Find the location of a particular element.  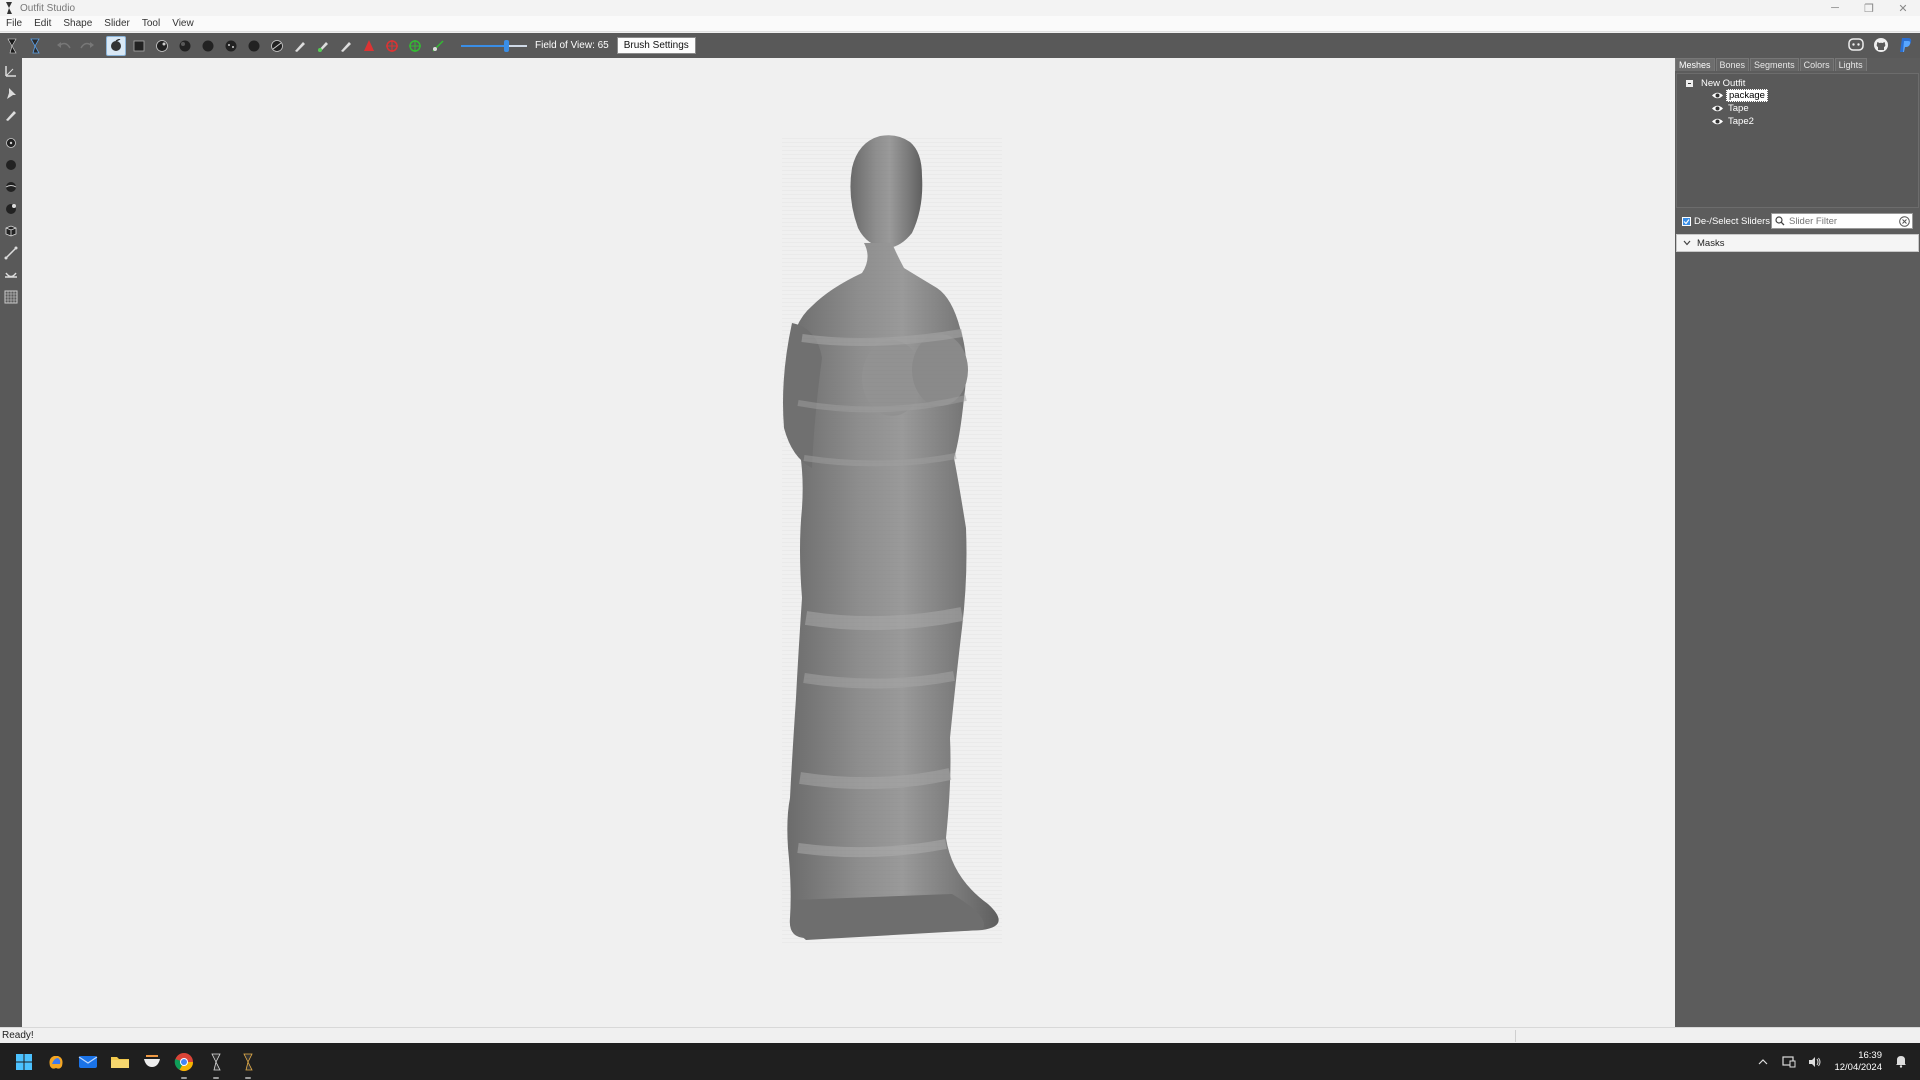

pen-tool-icon is located at coordinates (11, 115).